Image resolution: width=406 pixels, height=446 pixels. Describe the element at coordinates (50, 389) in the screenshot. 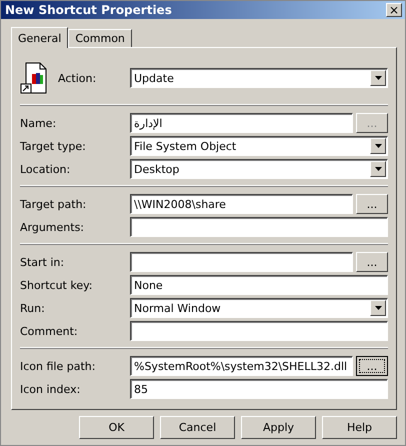

I see `field-label: Icon index:` at that location.